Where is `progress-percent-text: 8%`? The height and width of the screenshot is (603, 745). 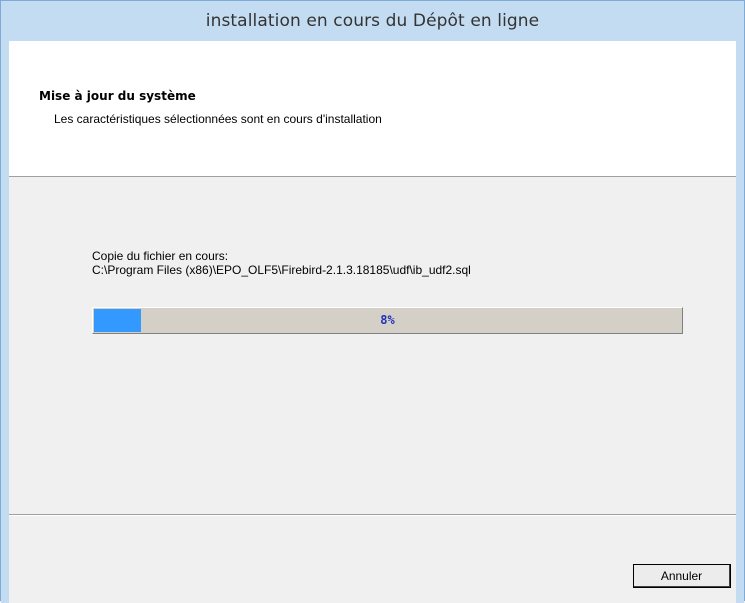 progress-percent-text: 8% is located at coordinates (387, 320).